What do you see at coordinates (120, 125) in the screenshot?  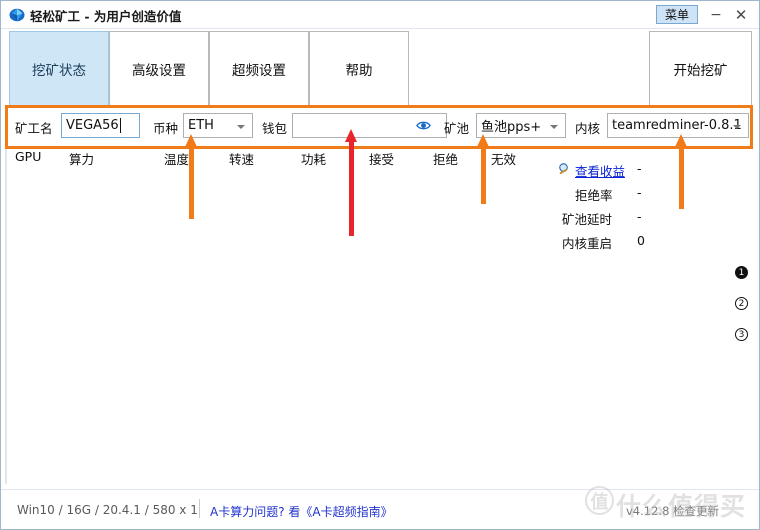 I see `text-caret` at bounding box center [120, 125].